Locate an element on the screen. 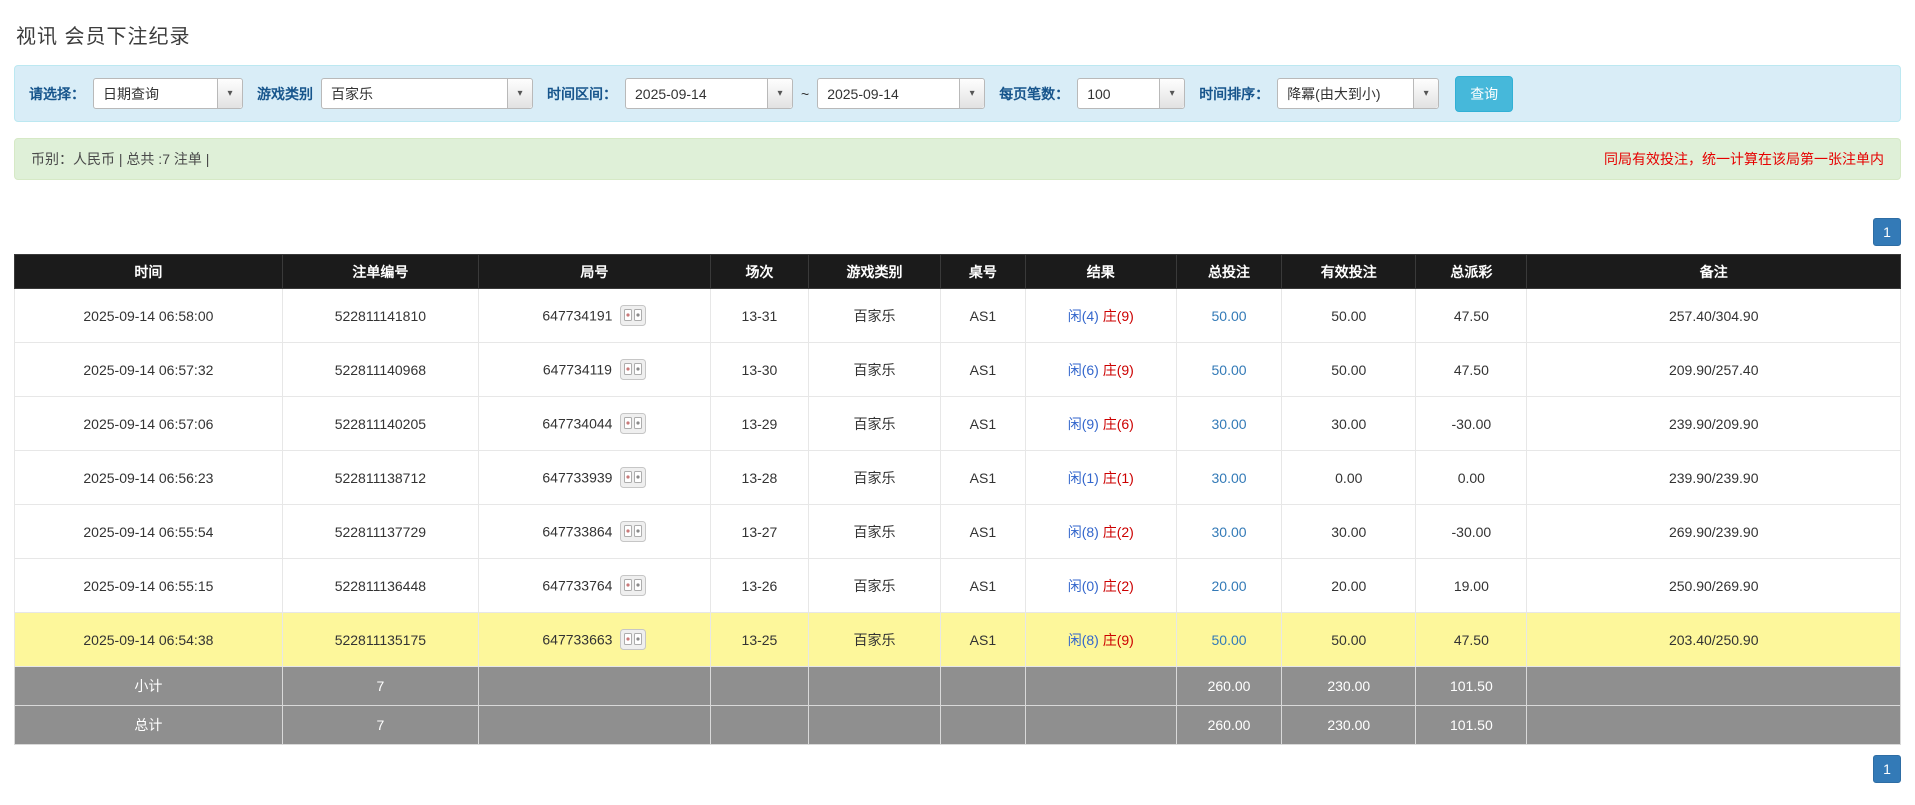  game-type-select: 百家乐 ▾ is located at coordinates (427, 93).